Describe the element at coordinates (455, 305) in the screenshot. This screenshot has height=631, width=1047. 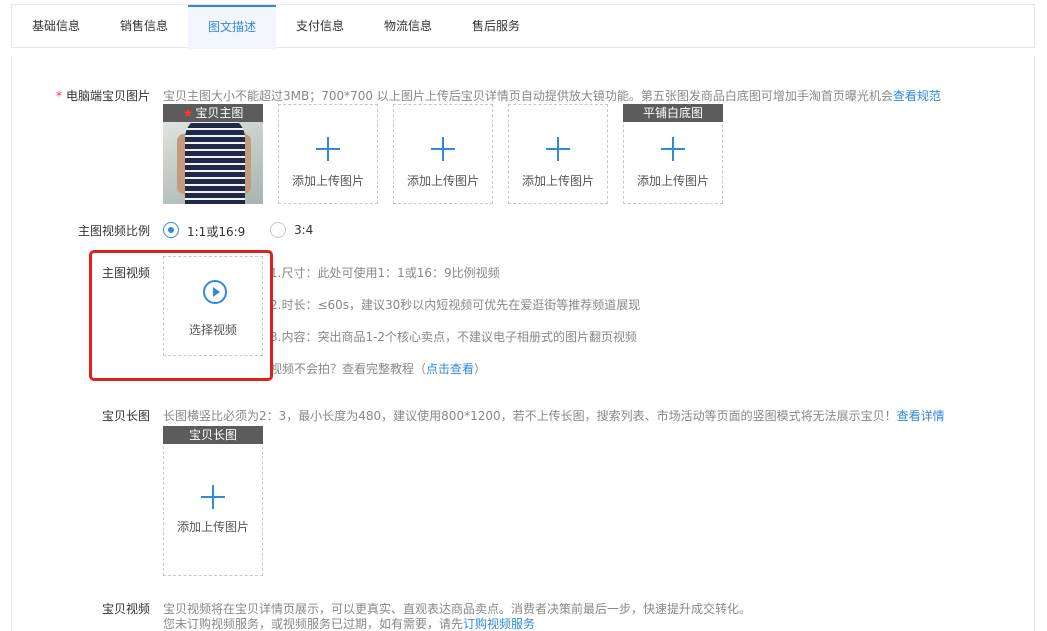
I see `video-tip-duration: 2.时长：≤60s，建议30秒以内短视频可优先在爱逛街等推荐频道展现` at that location.